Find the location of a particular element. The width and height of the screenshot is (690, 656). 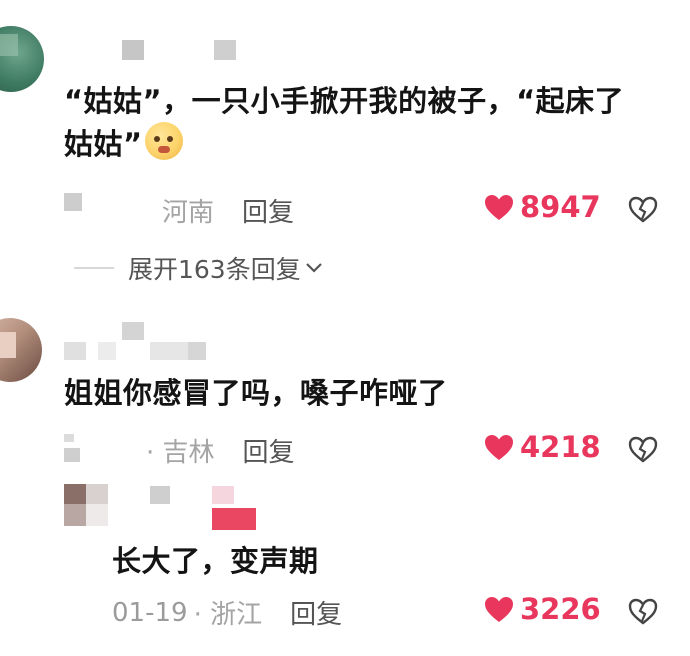

comment-location: · 浙江 is located at coordinates (228, 615).